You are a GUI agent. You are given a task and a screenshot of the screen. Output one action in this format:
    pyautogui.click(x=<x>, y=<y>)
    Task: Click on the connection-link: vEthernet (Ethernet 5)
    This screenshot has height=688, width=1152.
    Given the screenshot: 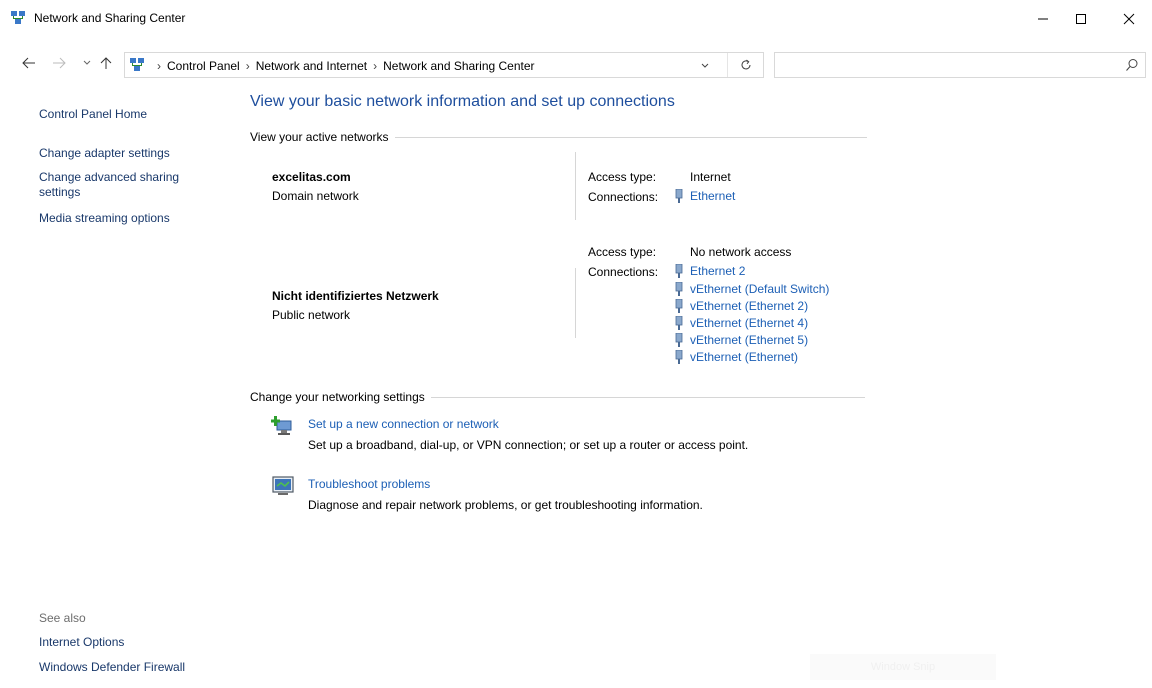 What is the action you would take?
    pyautogui.click(x=741, y=340)
    